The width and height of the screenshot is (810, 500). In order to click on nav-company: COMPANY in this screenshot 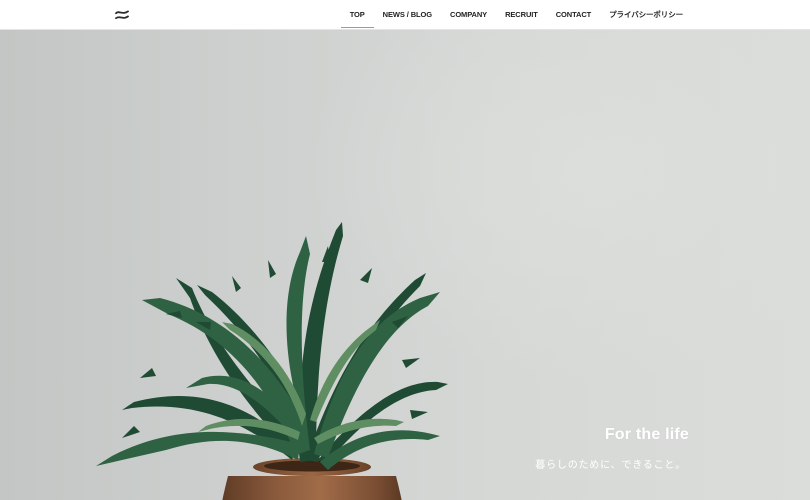, I will do `click(468, 15)`.